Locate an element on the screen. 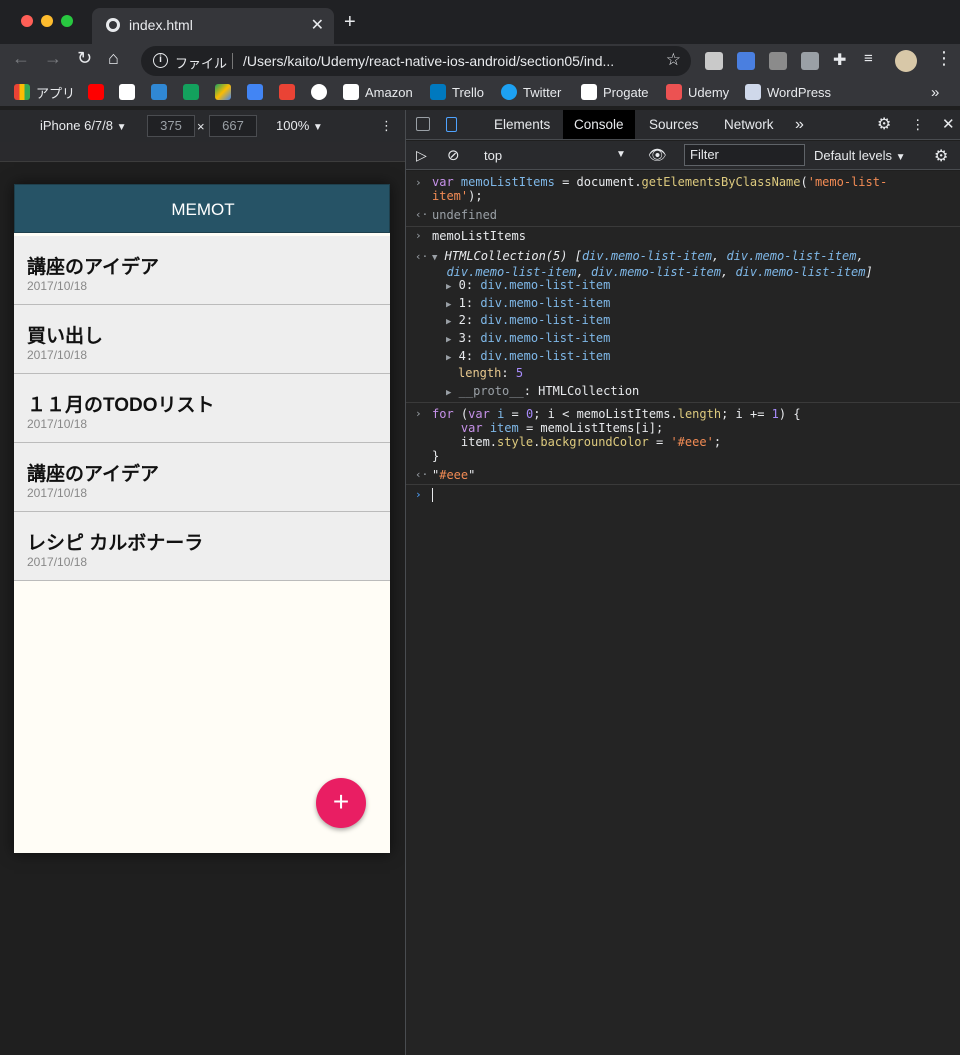 This screenshot has height=1055, width=960. app-header: MEMOT is located at coordinates (202, 208).